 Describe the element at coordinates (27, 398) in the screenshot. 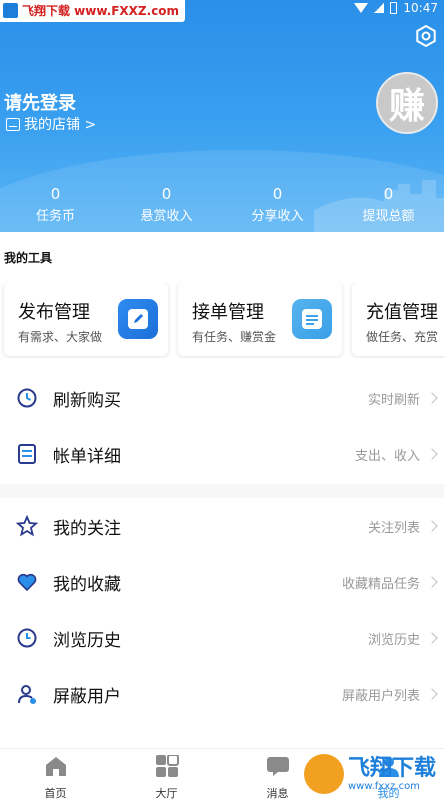

I see `clock-refresh-icon` at that location.